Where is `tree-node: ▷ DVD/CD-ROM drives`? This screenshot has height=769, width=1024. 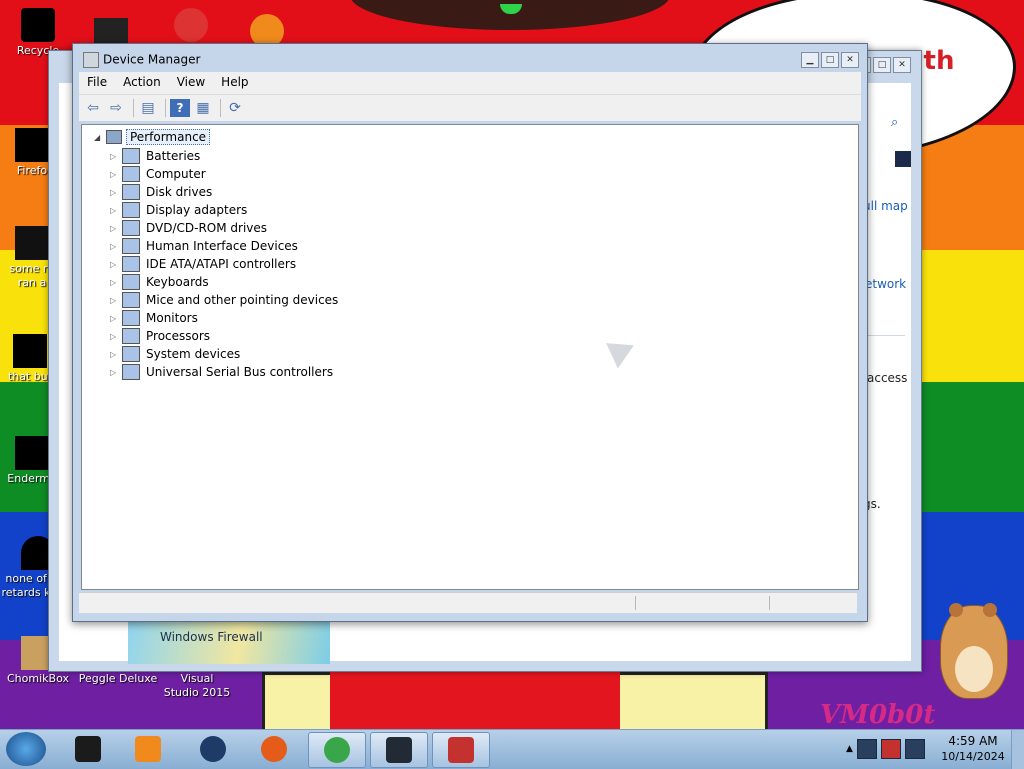 tree-node: ▷ DVD/CD-ROM drives is located at coordinates (188, 228).